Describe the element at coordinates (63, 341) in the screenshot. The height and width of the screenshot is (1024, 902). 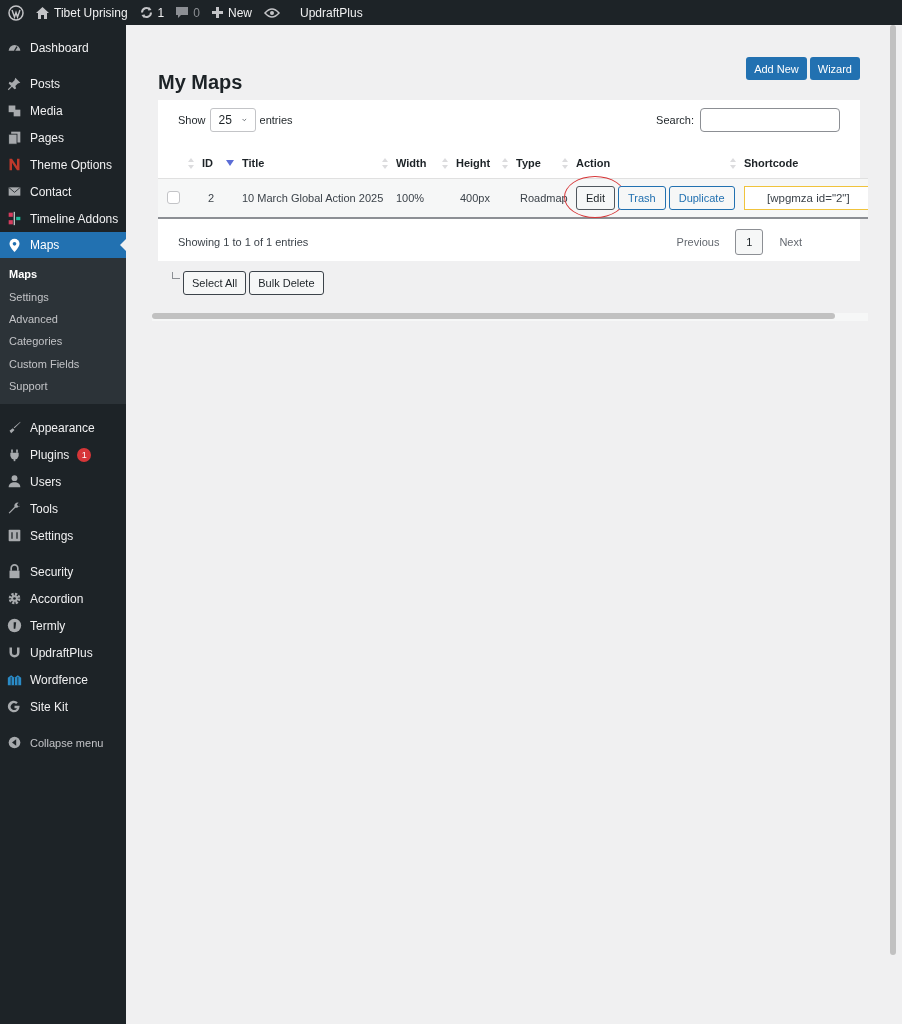
I see `submenu-item: Categories` at that location.